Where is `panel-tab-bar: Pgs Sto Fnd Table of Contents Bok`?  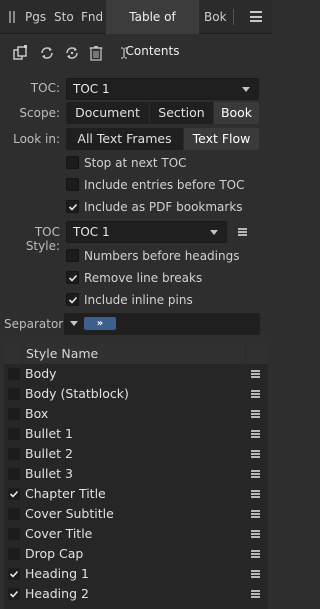 panel-tab-bar: Pgs Sto Fnd Table of Contents Bok is located at coordinates (136, 29).